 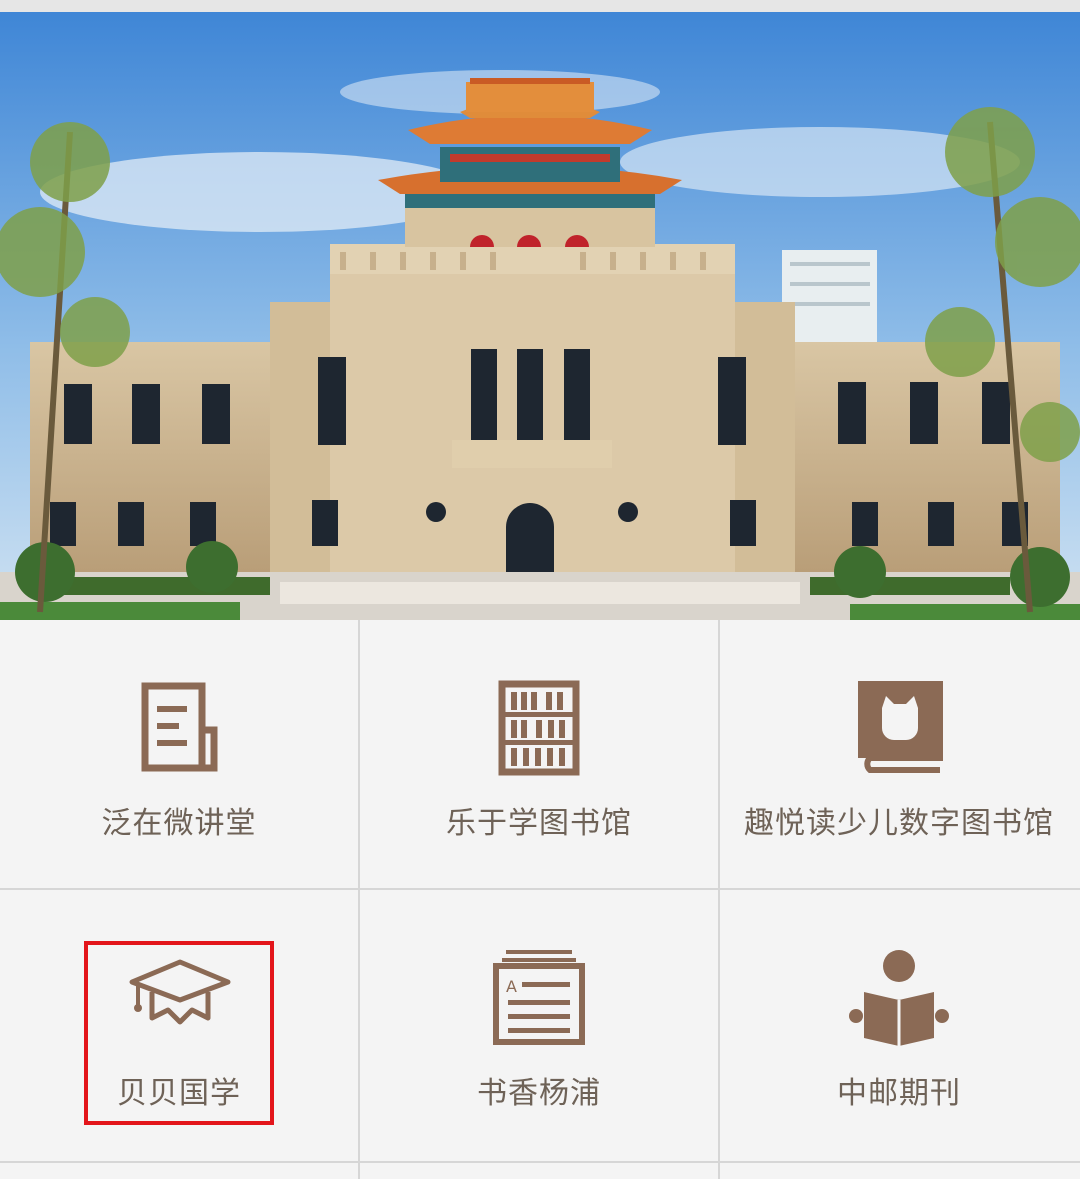 I want to click on grid-item-zhongyou-journals: 中邮期刊, so click(x=899, y=1024).